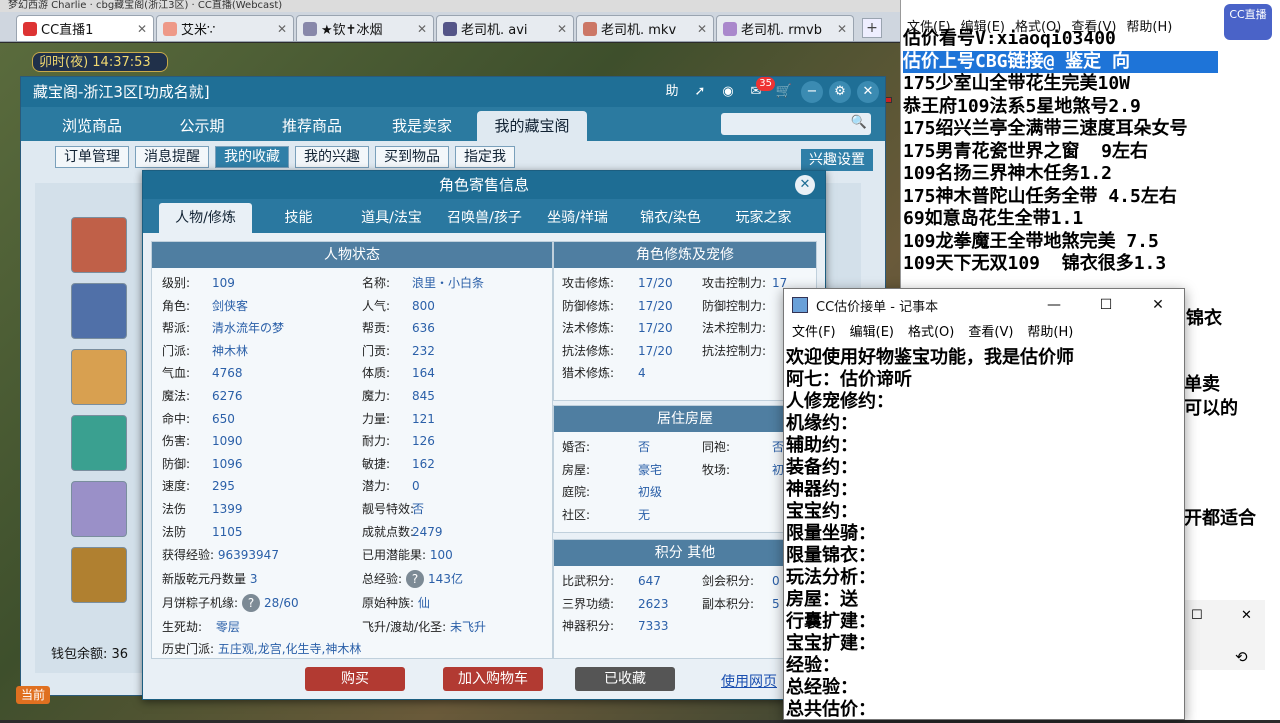 The image size is (1280, 723). What do you see at coordinates (872, 28) in the screenshot?
I see `new-tab-button: +` at bounding box center [872, 28].